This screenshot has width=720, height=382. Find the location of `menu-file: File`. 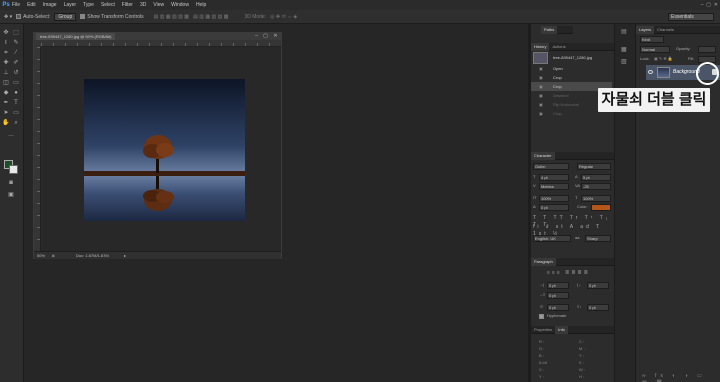

menu-file: File is located at coordinates (16, 5).